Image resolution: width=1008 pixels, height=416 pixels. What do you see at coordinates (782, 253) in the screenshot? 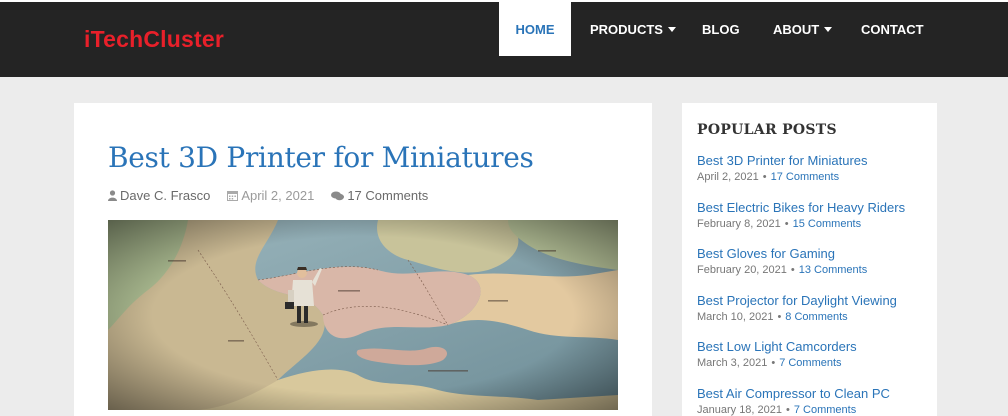
I see `popular-post-title: Best Gloves for Gaming` at bounding box center [782, 253].